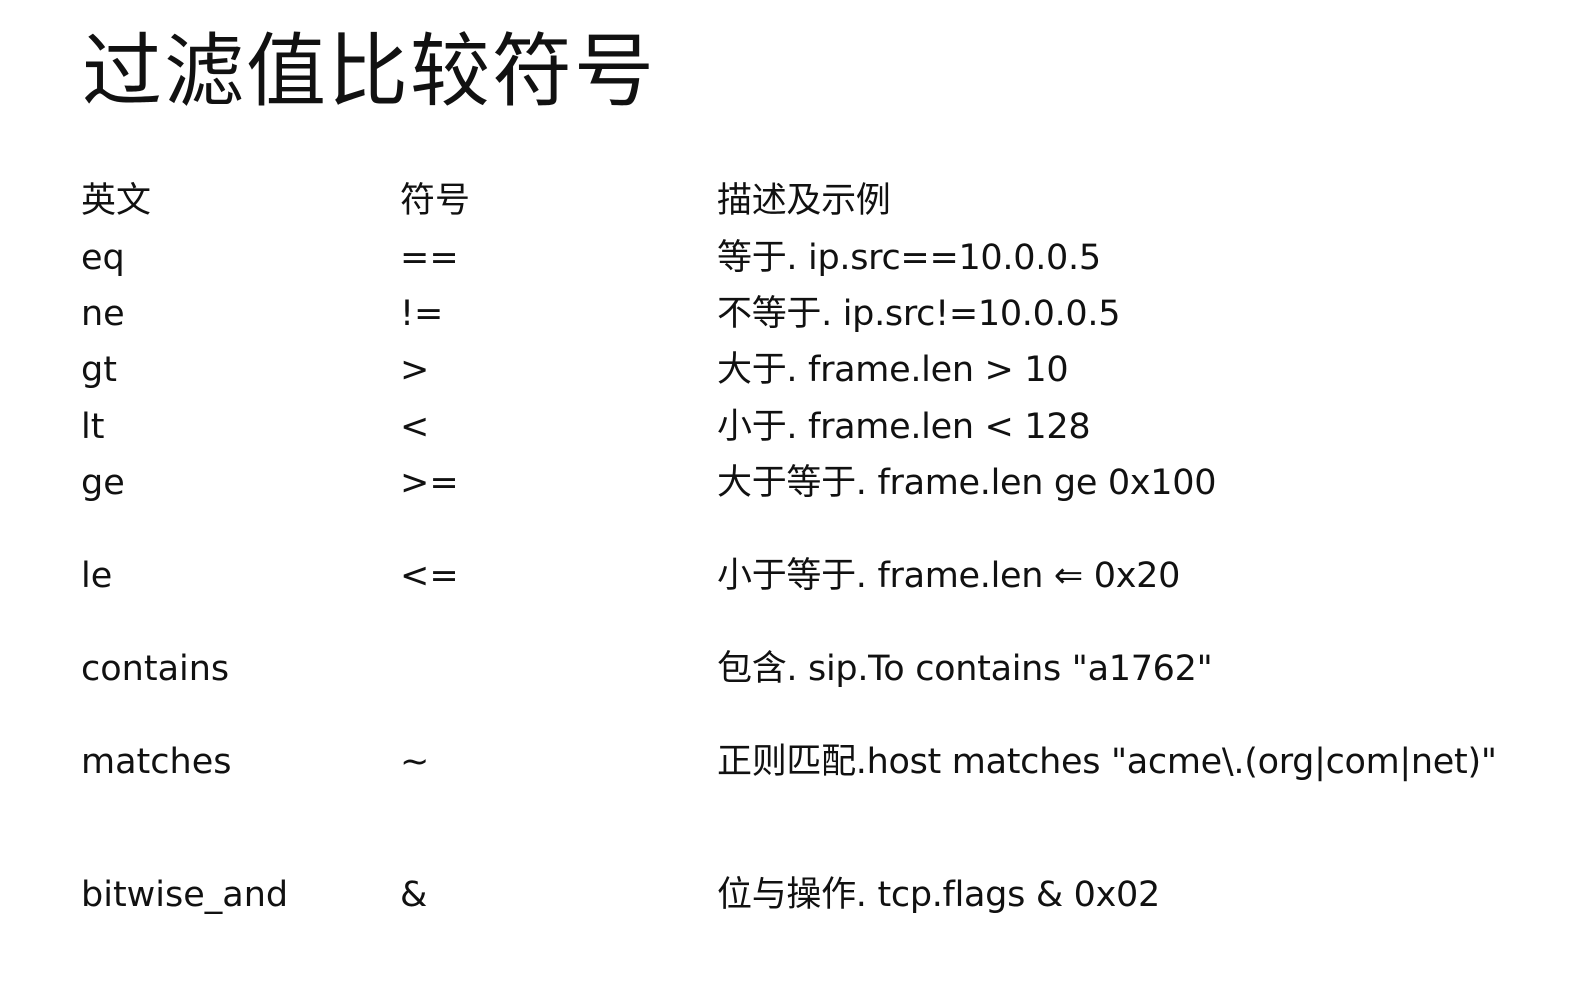 This screenshot has height=986, width=1592. Describe the element at coordinates (415, 427) in the screenshot. I see `row-symbol: <` at that location.